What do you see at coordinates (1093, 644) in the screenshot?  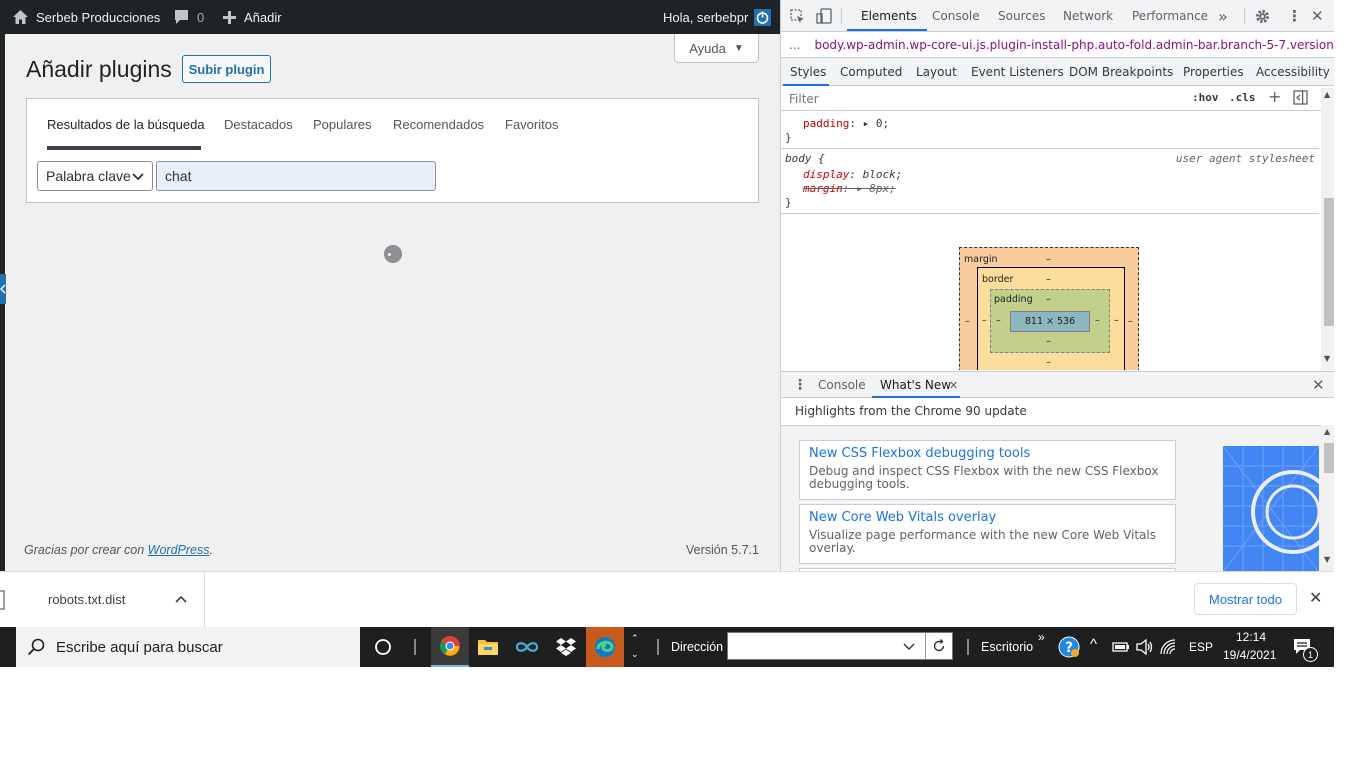 I see `chevron-up-tray-icon: ^` at bounding box center [1093, 644].